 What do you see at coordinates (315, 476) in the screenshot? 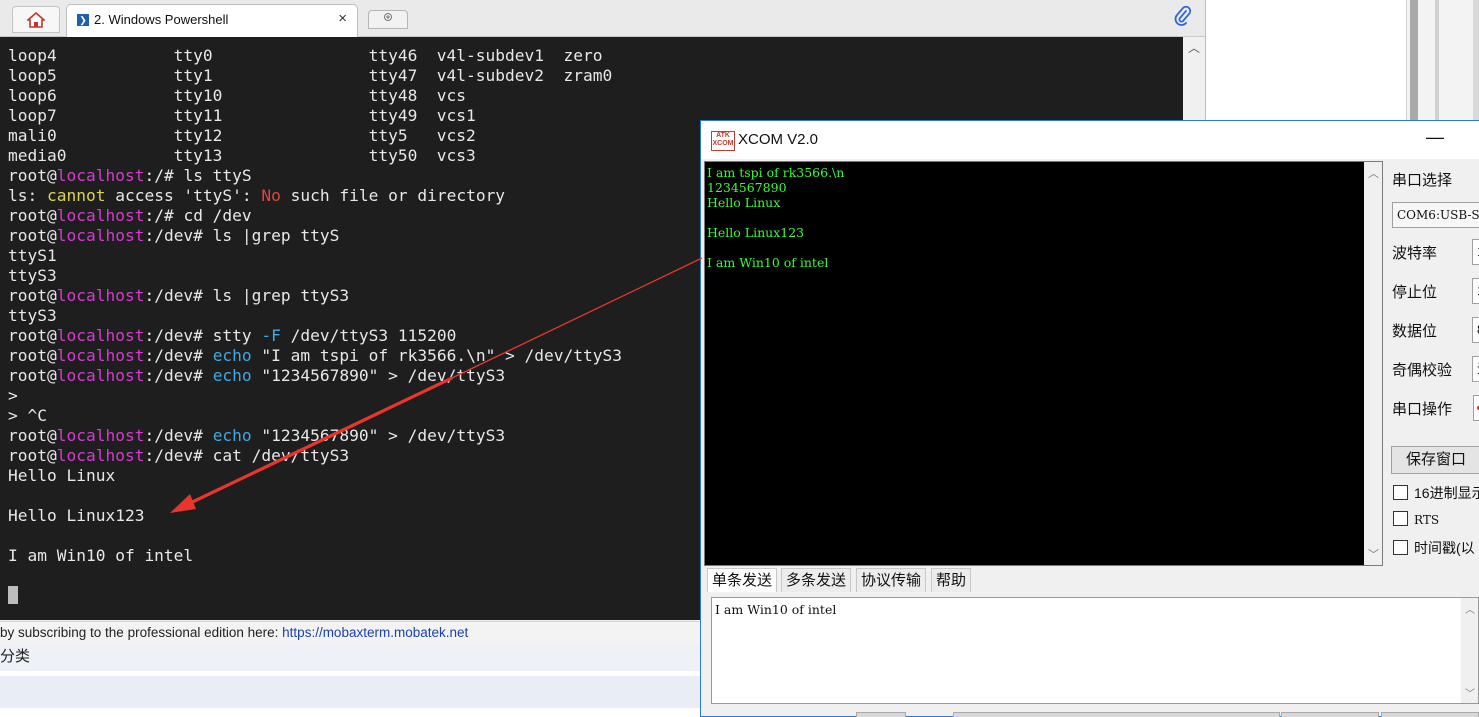
I see `terminal-line: Hello Linux` at bounding box center [315, 476].